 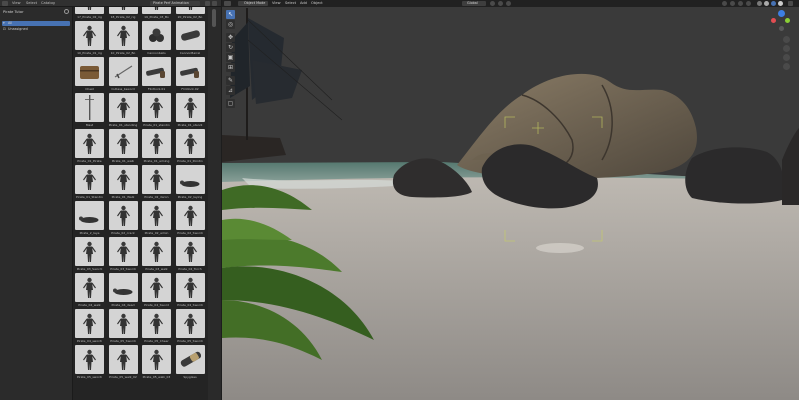 I want to click on asset-thumbnail: Pirate_05_swordi, so click(x=89, y=362).